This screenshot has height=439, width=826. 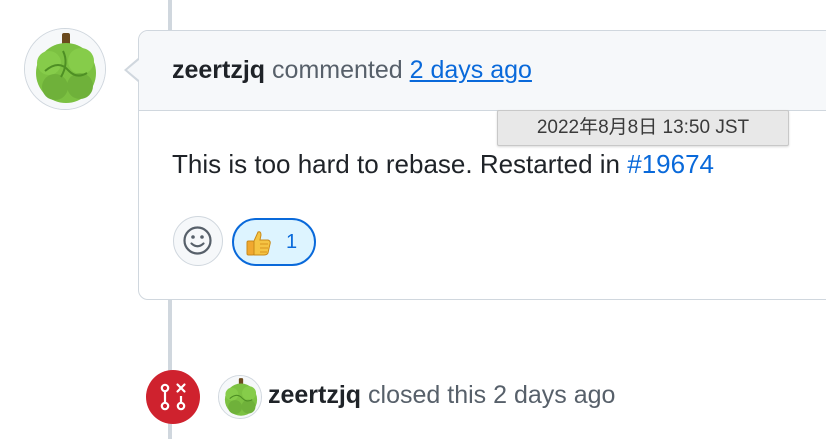 What do you see at coordinates (314, 395) in the screenshot?
I see `event-actor-link: zeertzjq` at bounding box center [314, 395].